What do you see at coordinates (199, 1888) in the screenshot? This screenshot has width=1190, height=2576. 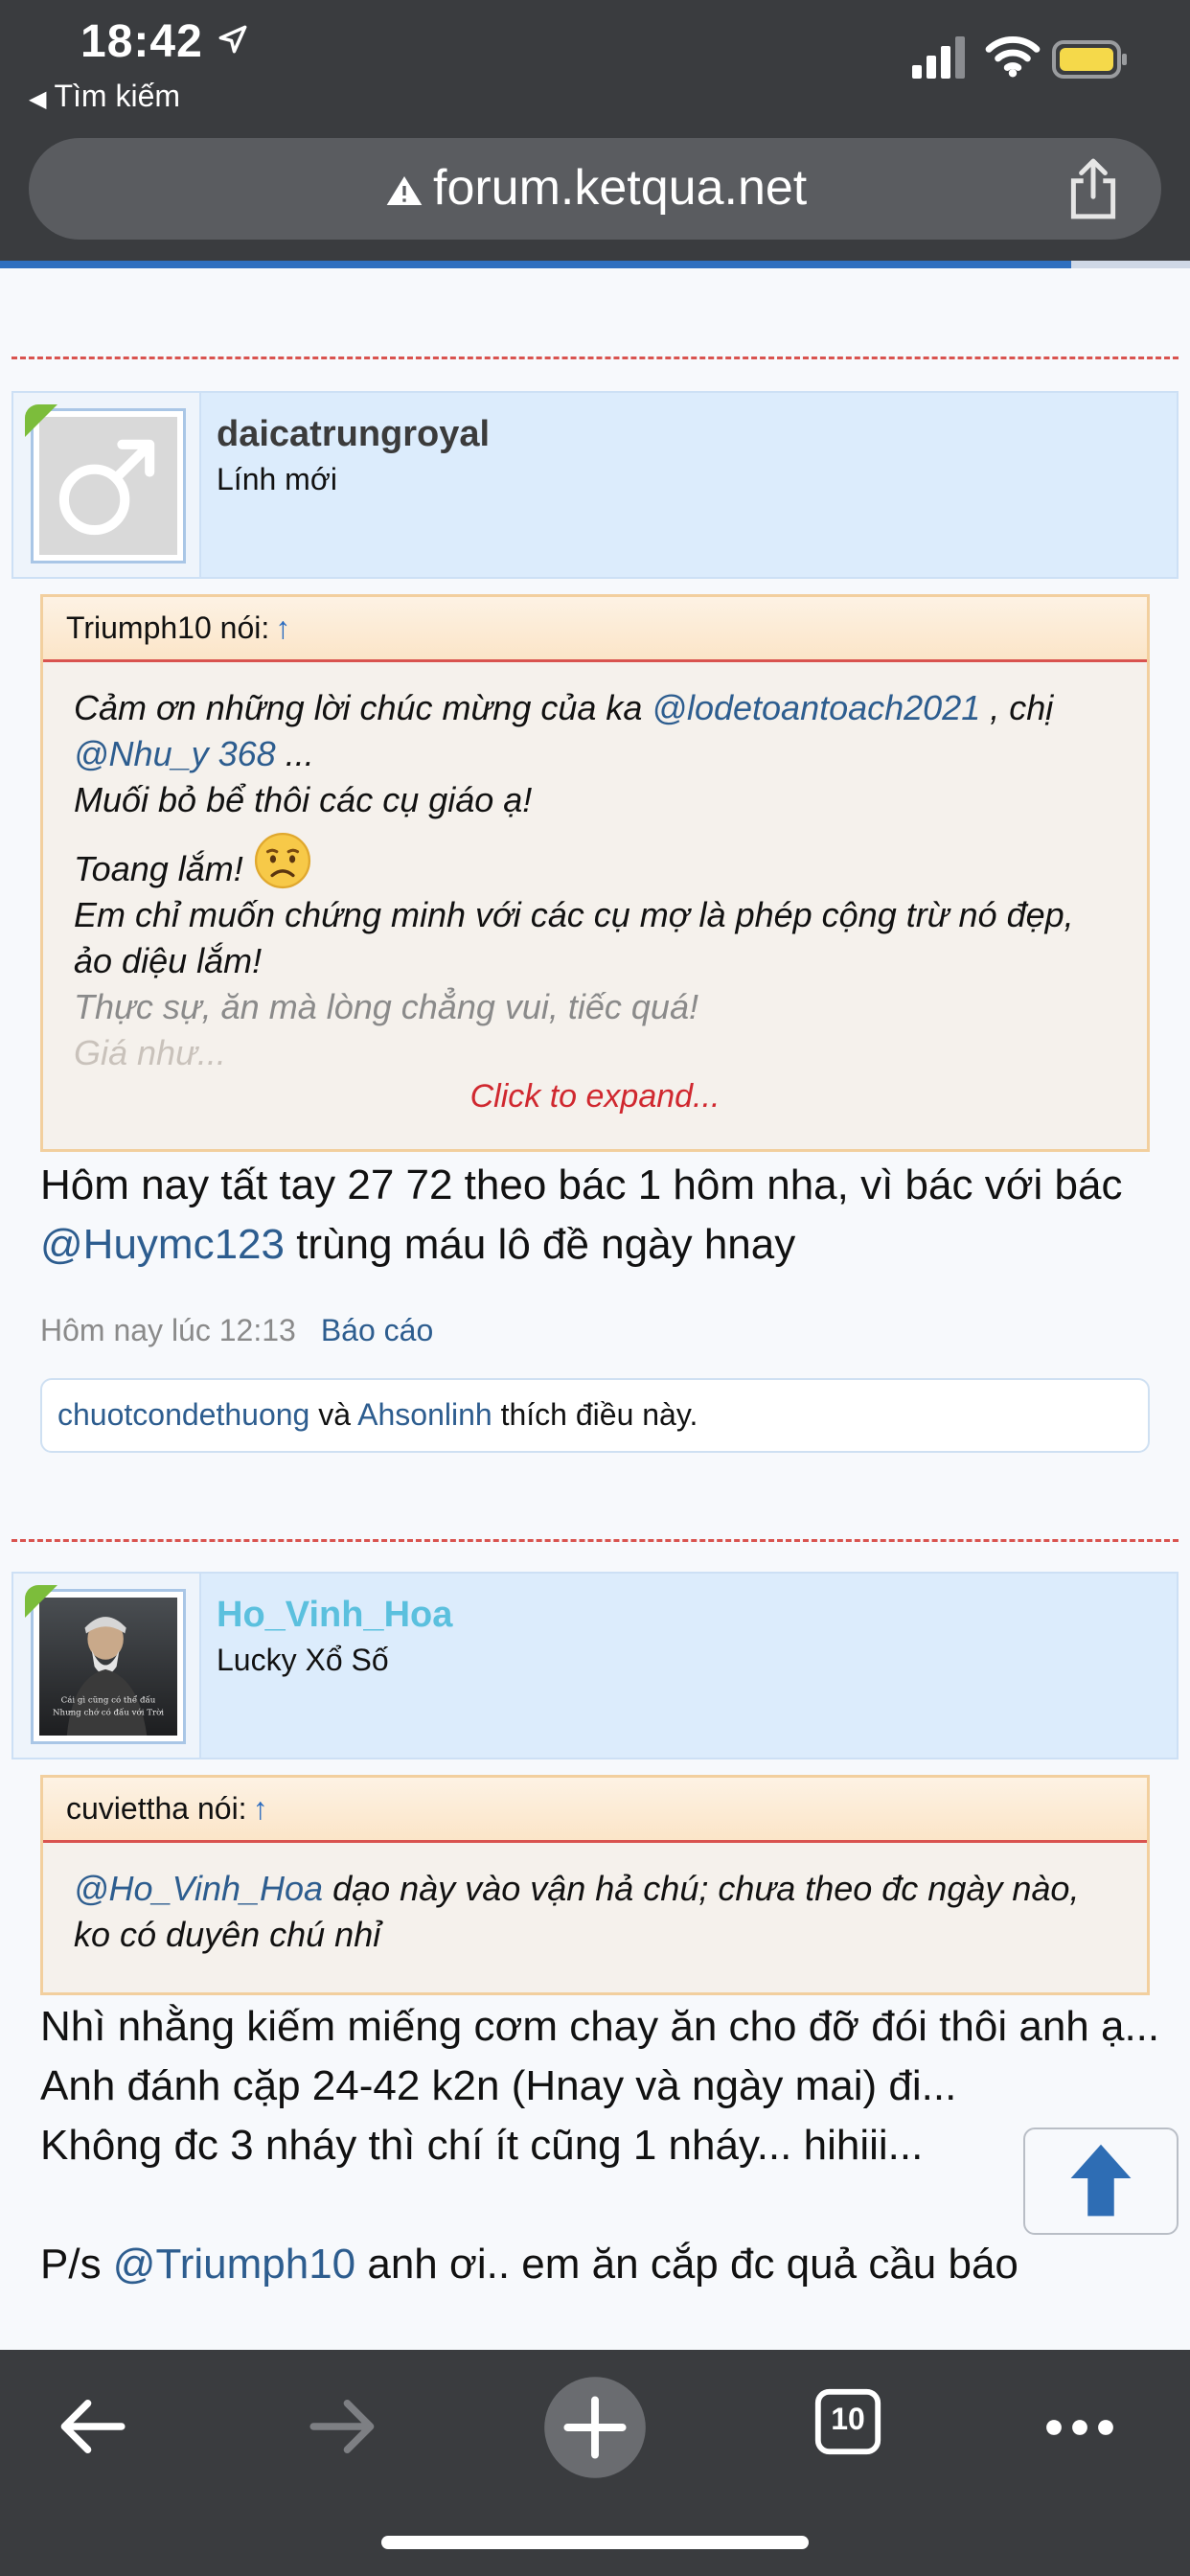 I see `mention-link: @Ho_Vinh_Hoa` at bounding box center [199, 1888].